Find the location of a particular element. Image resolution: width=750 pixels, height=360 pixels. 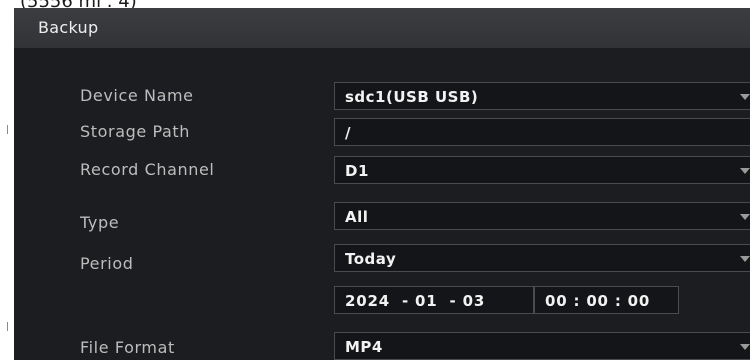

start-time-field: 00 : 00 : 00 is located at coordinates (606, 300).